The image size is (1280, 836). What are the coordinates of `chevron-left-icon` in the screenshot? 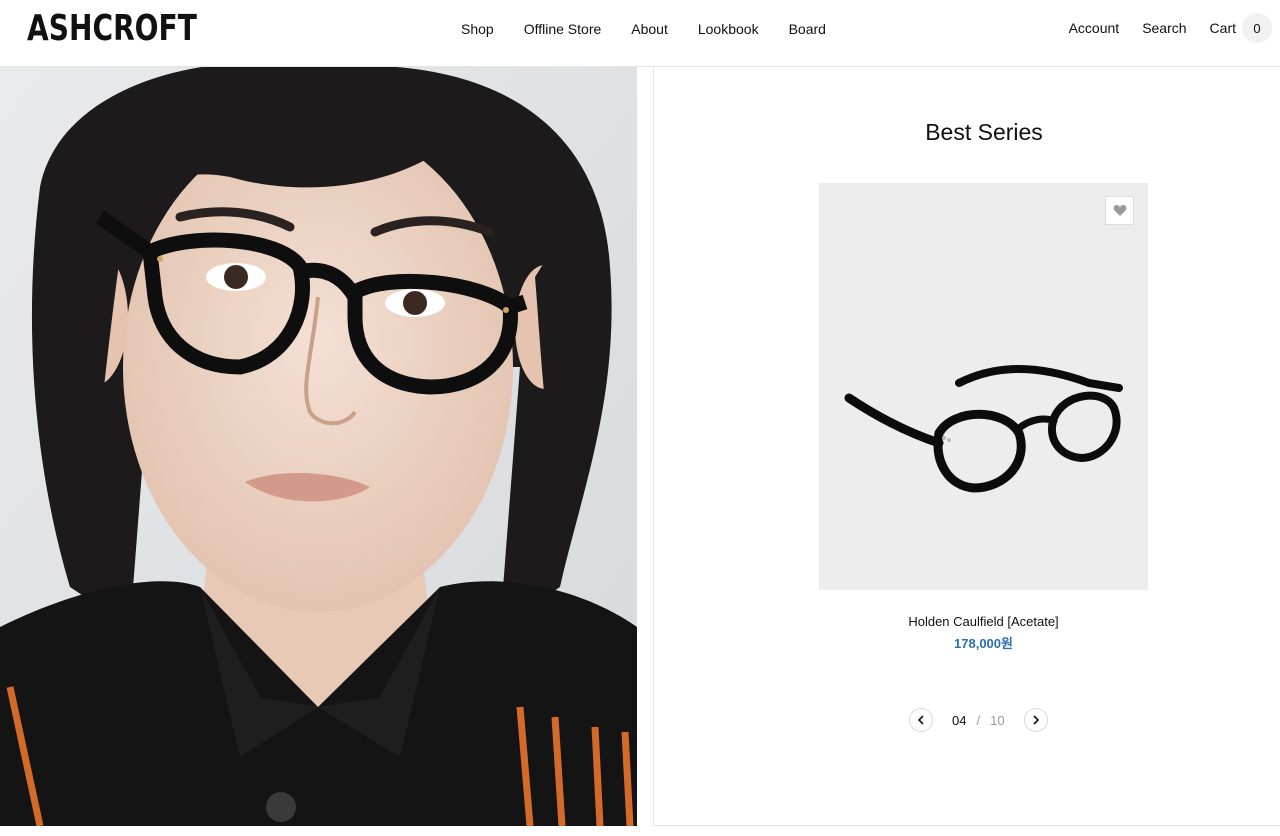 It's located at (920, 720).